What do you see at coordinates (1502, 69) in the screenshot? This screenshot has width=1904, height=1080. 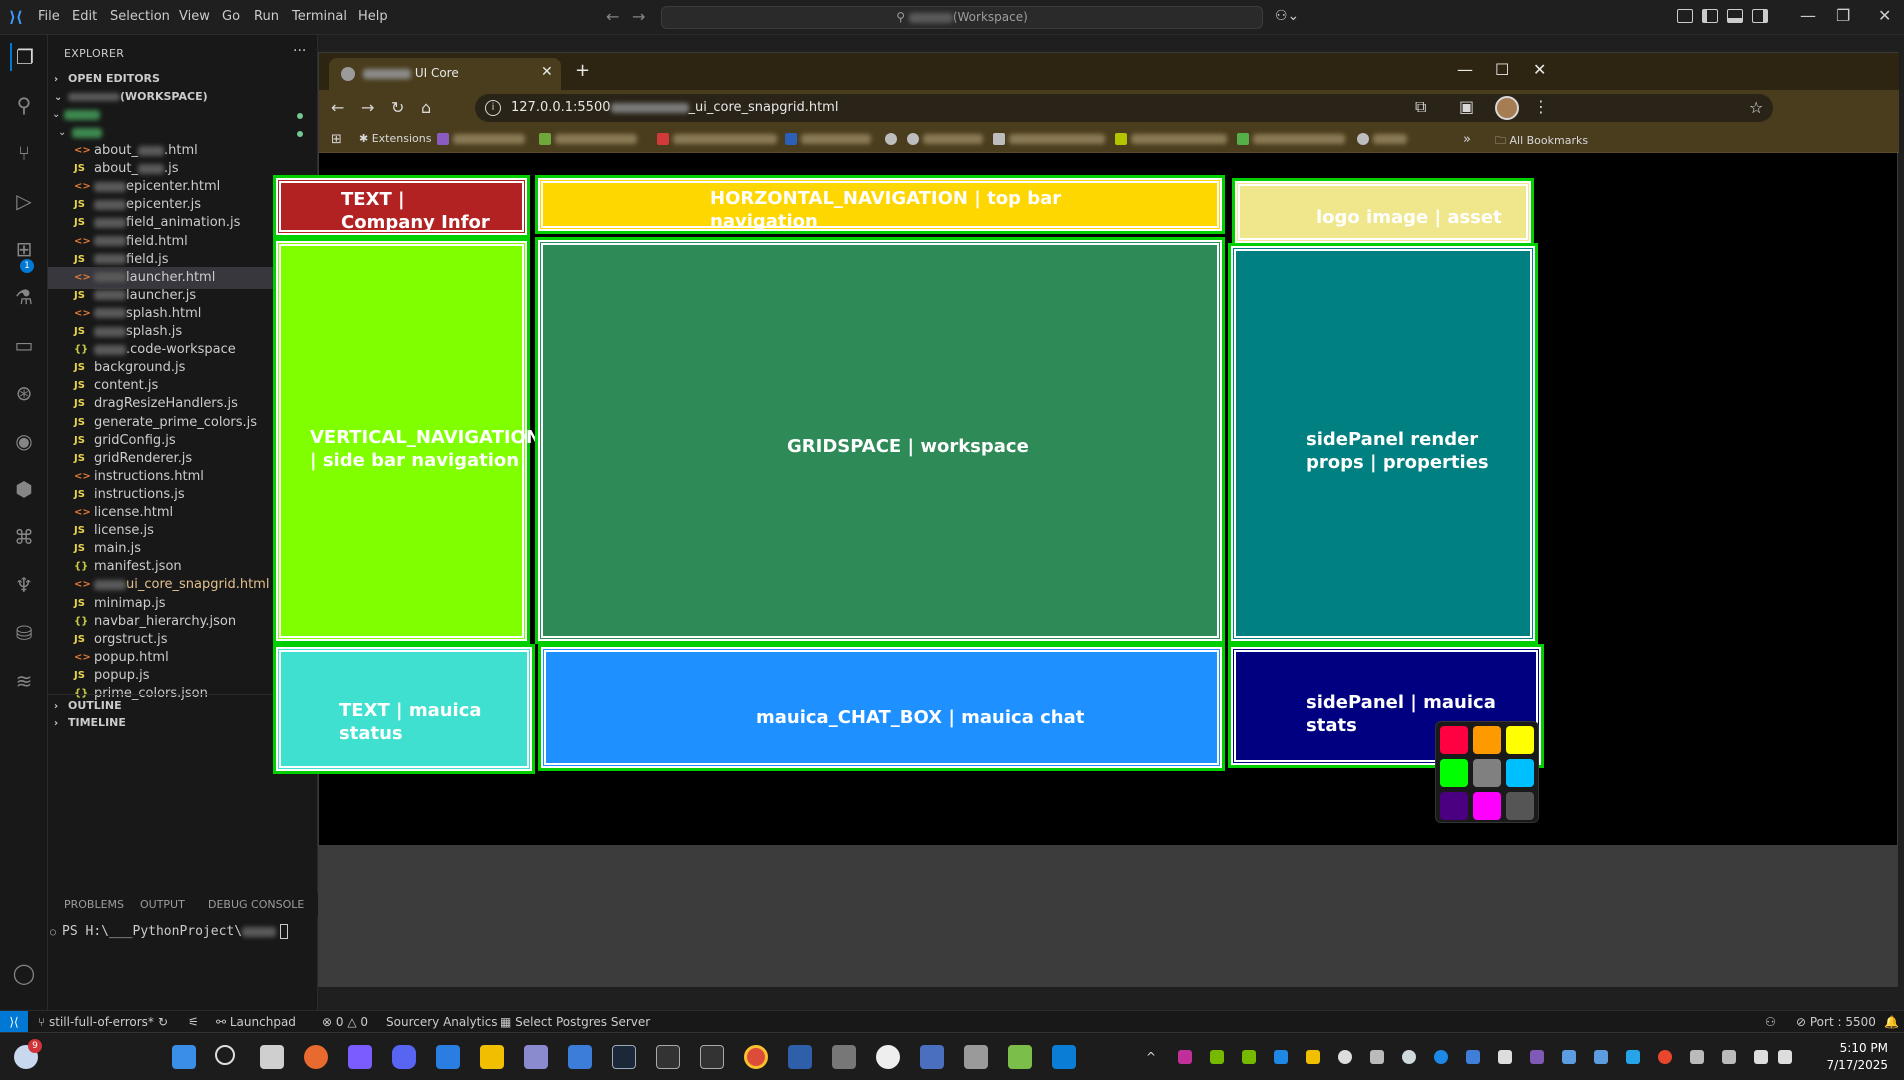 I see `browser-maximize-icon: ☐` at bounding box center [1502, 69].